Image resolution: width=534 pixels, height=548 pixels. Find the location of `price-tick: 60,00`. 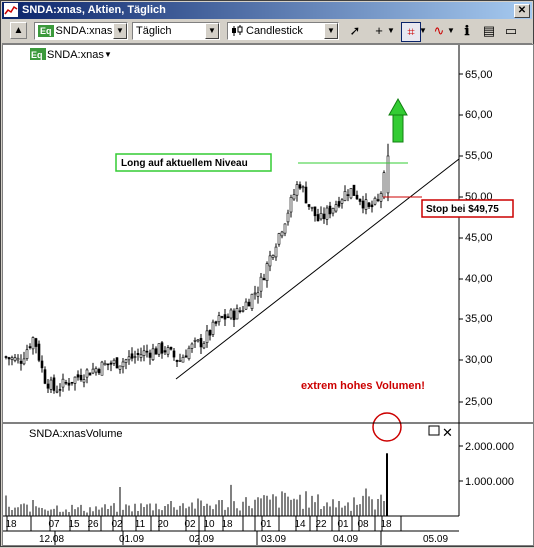

price-tick: 60,00 is located at coordinates (479, 115).